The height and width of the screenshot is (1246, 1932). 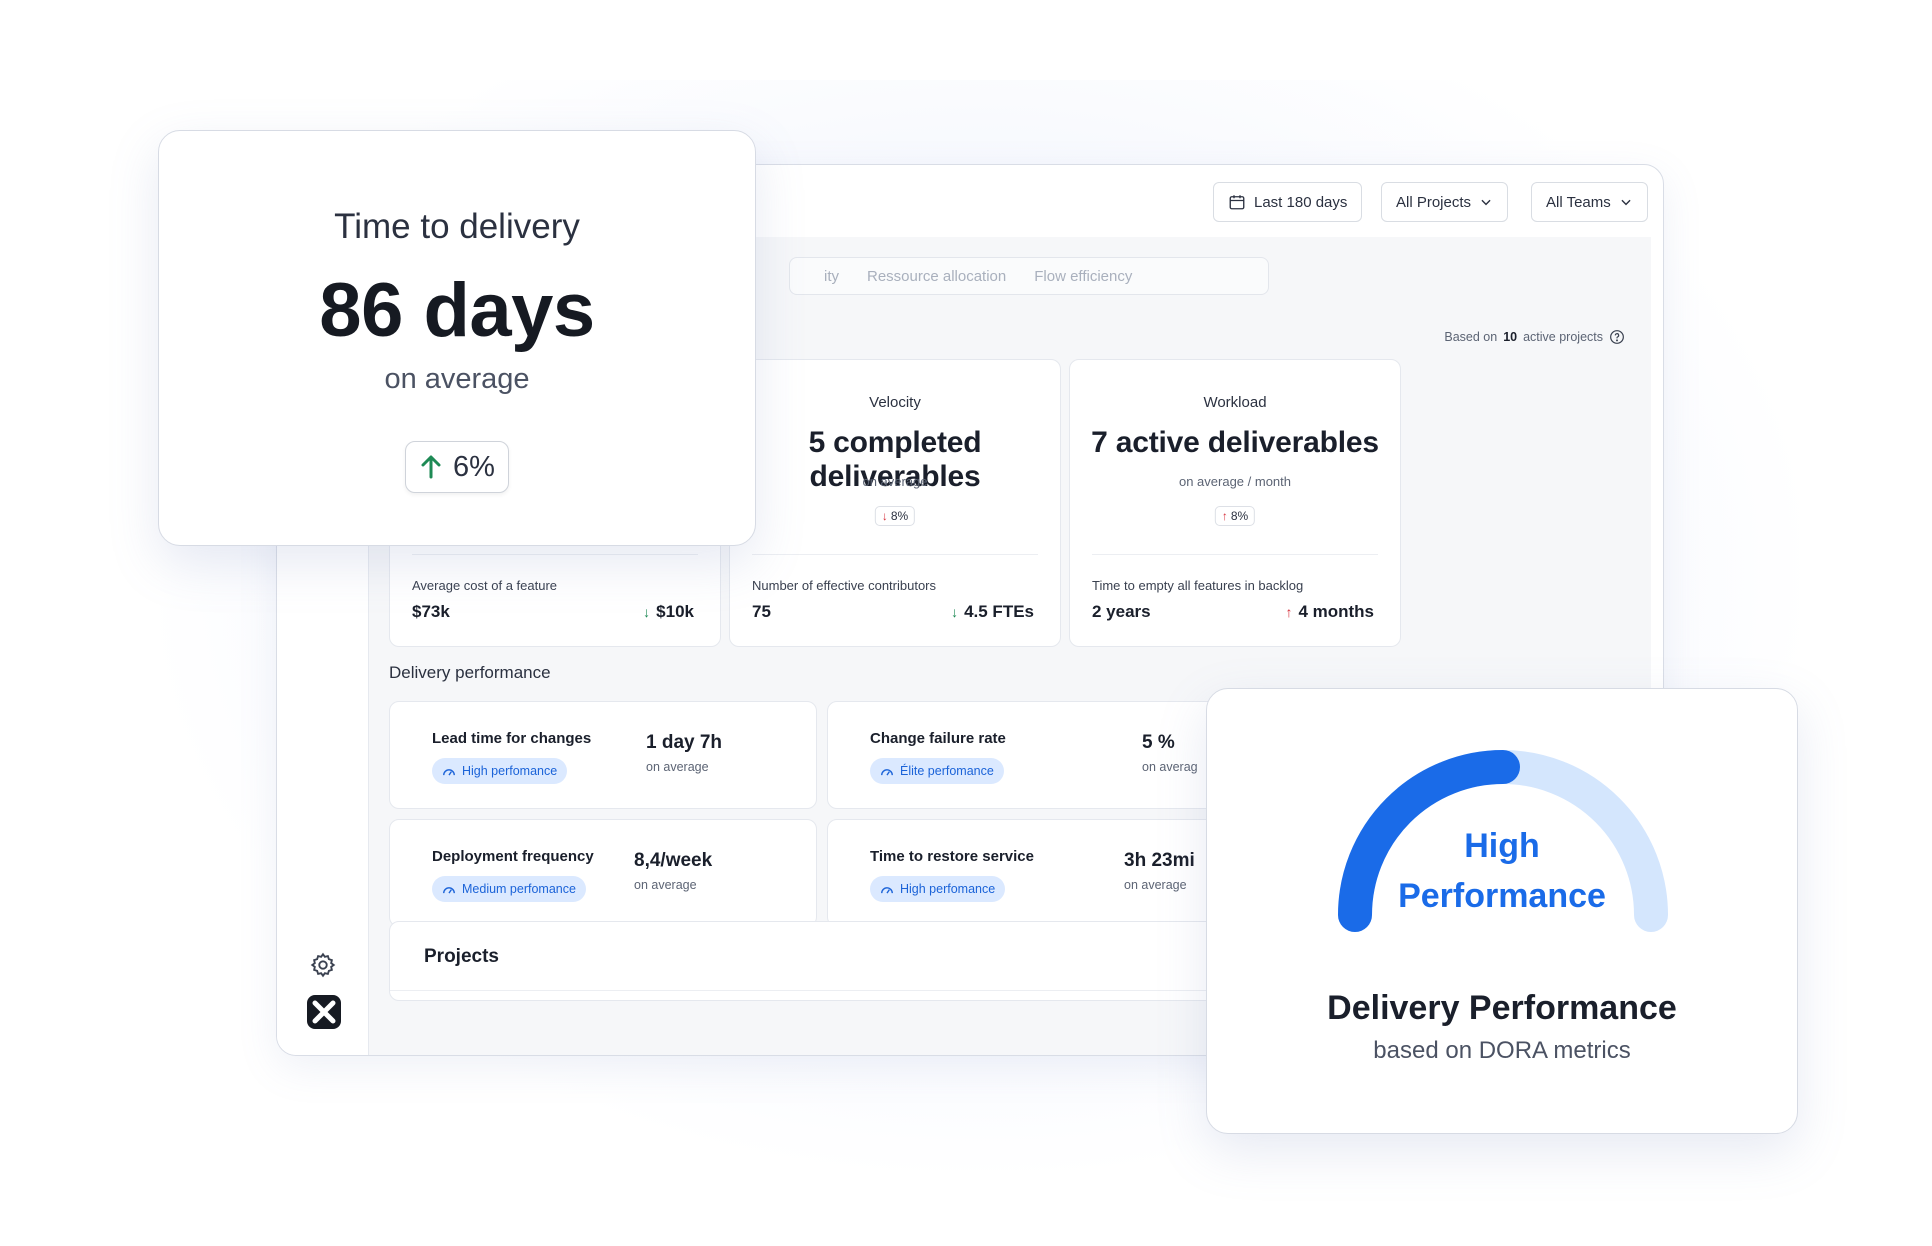 What do you see at coordinates (999, 611) in the screenshot?
I see `kpi-footer-delta-value: 4.5 FTEs` at bounding box center [999, 611].